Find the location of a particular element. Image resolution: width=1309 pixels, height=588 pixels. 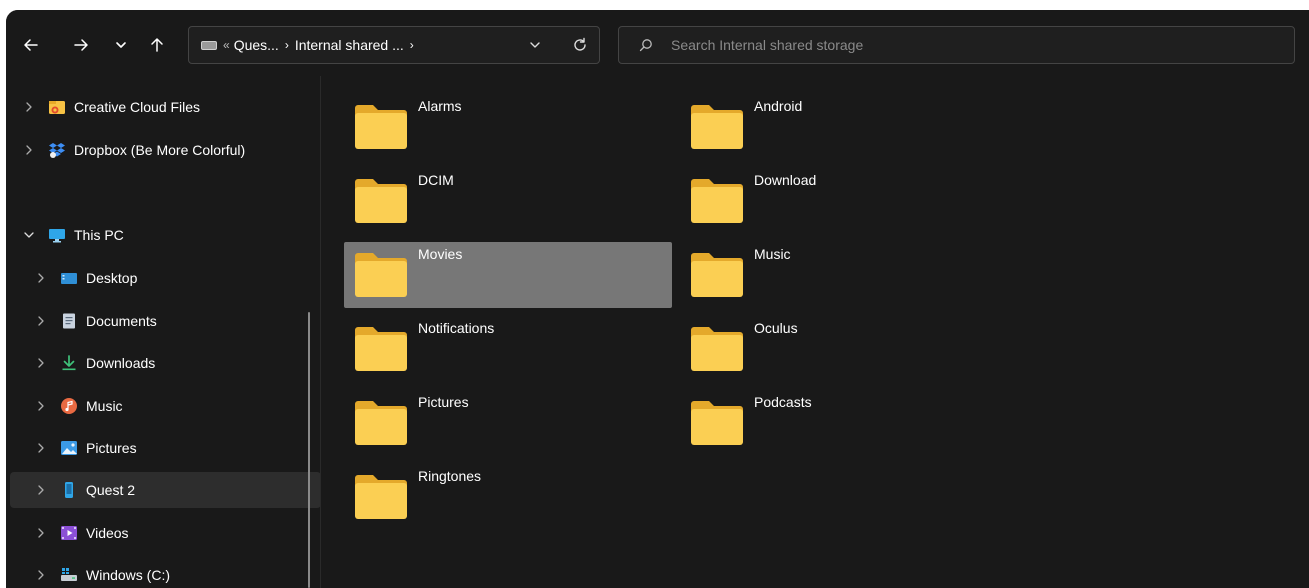

folder-item-android: Android is located at coordinates (844, 127).